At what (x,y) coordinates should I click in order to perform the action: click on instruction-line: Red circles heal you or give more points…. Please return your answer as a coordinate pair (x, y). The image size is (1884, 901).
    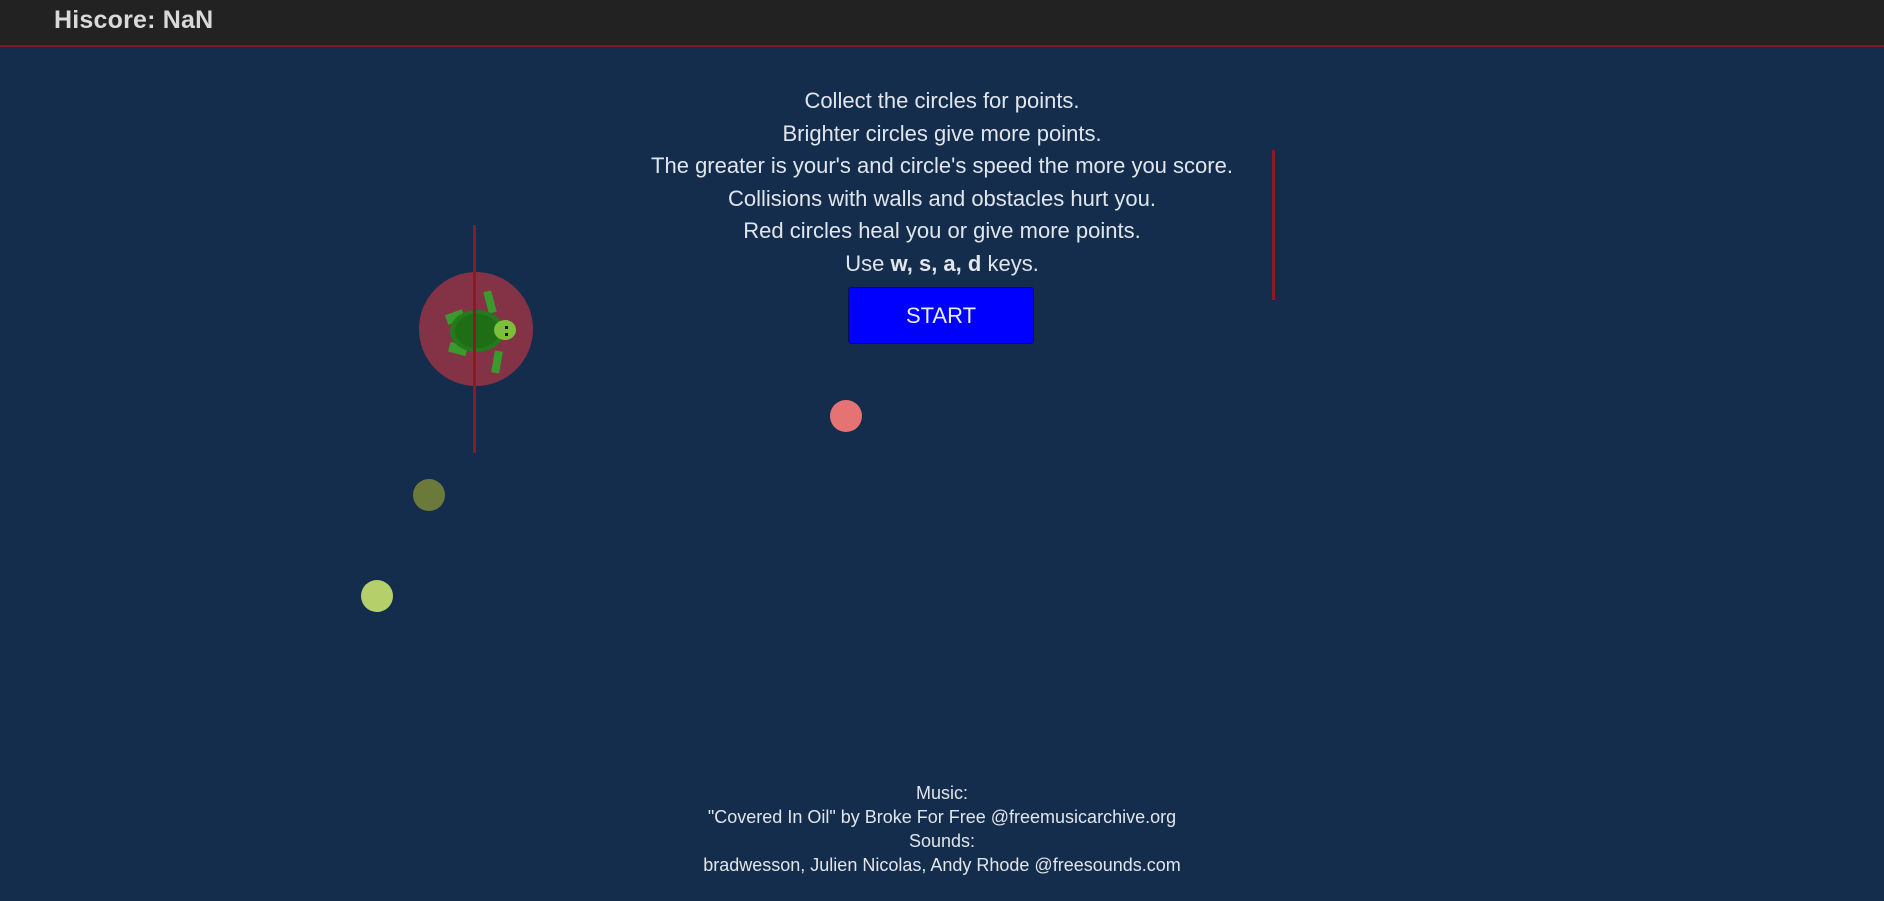
    Looking at the image, I should click on (942, 230).